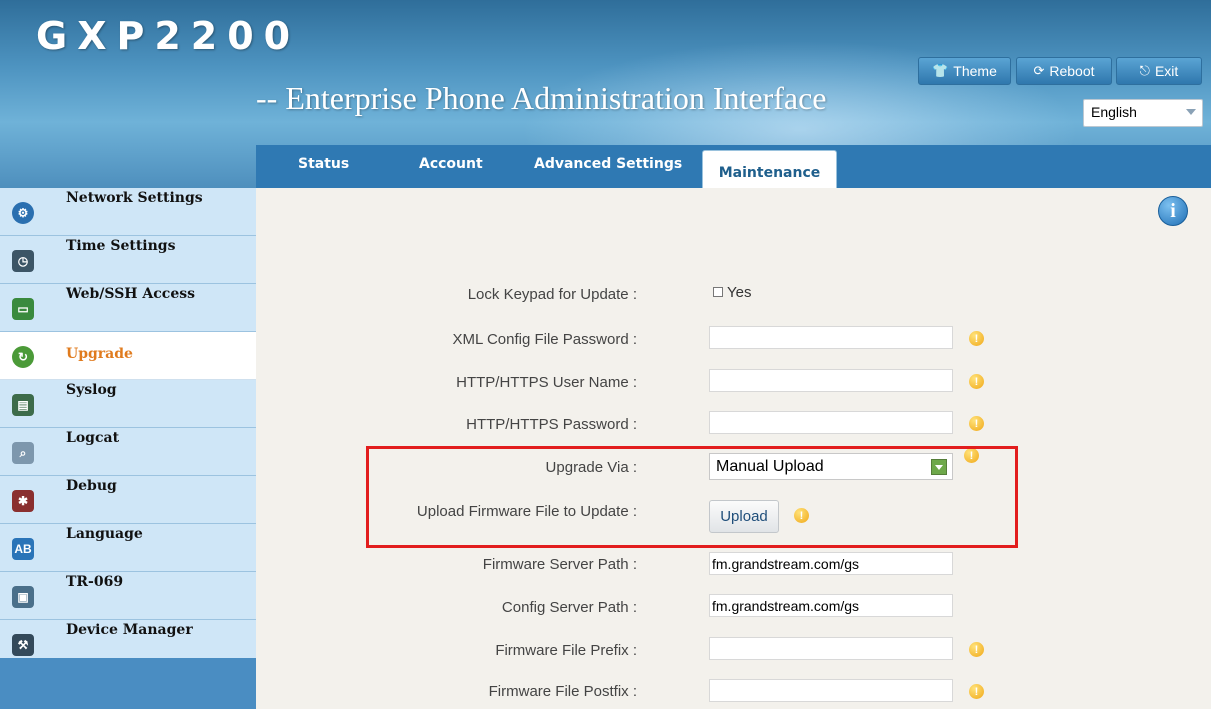 This screenshot has width=1211, height=709. Describe the element at coordinates (718, 292) in the screenshot. I see `lock-keypad-checkbox` at that location.